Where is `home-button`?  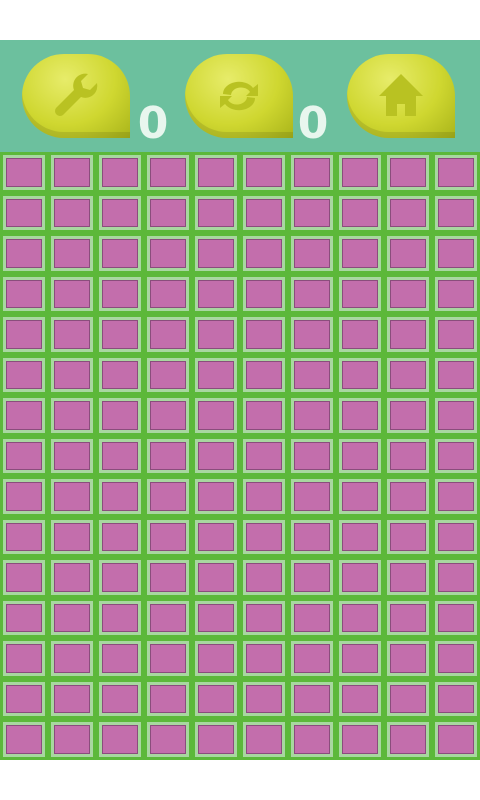 home-button is located at coordinates (401, 96).